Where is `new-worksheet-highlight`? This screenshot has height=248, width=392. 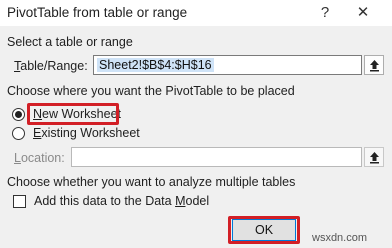 new-worksheet-highlight is located at coordinates (73, 114).